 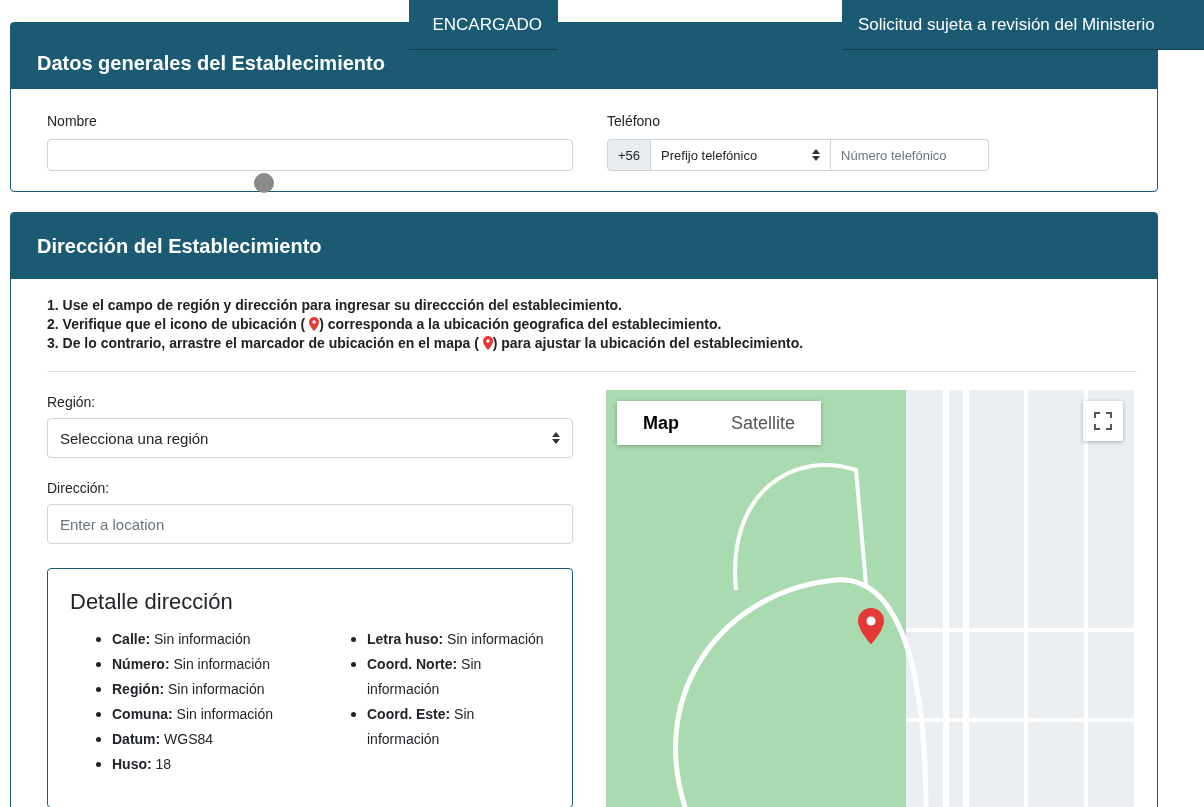 What do you see at coordinates (661, 423) in the screenshot?
I see `map-type-button: Map` at bounding box center [661, 423].